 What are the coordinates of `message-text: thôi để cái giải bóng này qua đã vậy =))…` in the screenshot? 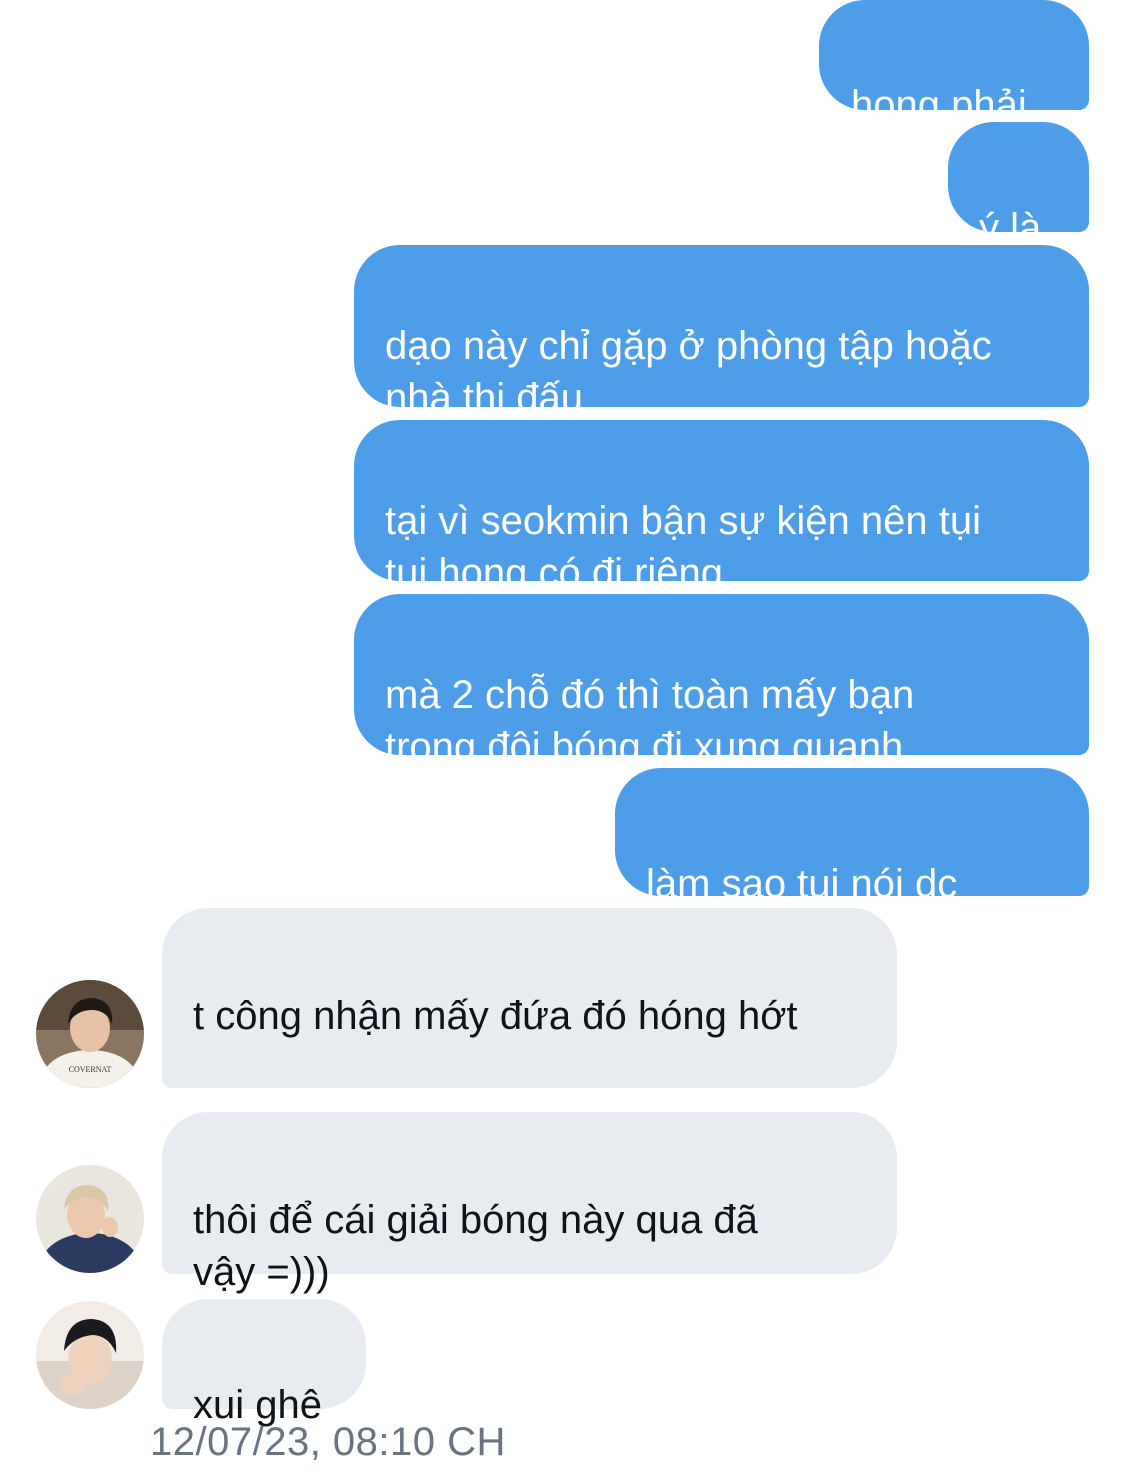 It's located at (475, 1246).